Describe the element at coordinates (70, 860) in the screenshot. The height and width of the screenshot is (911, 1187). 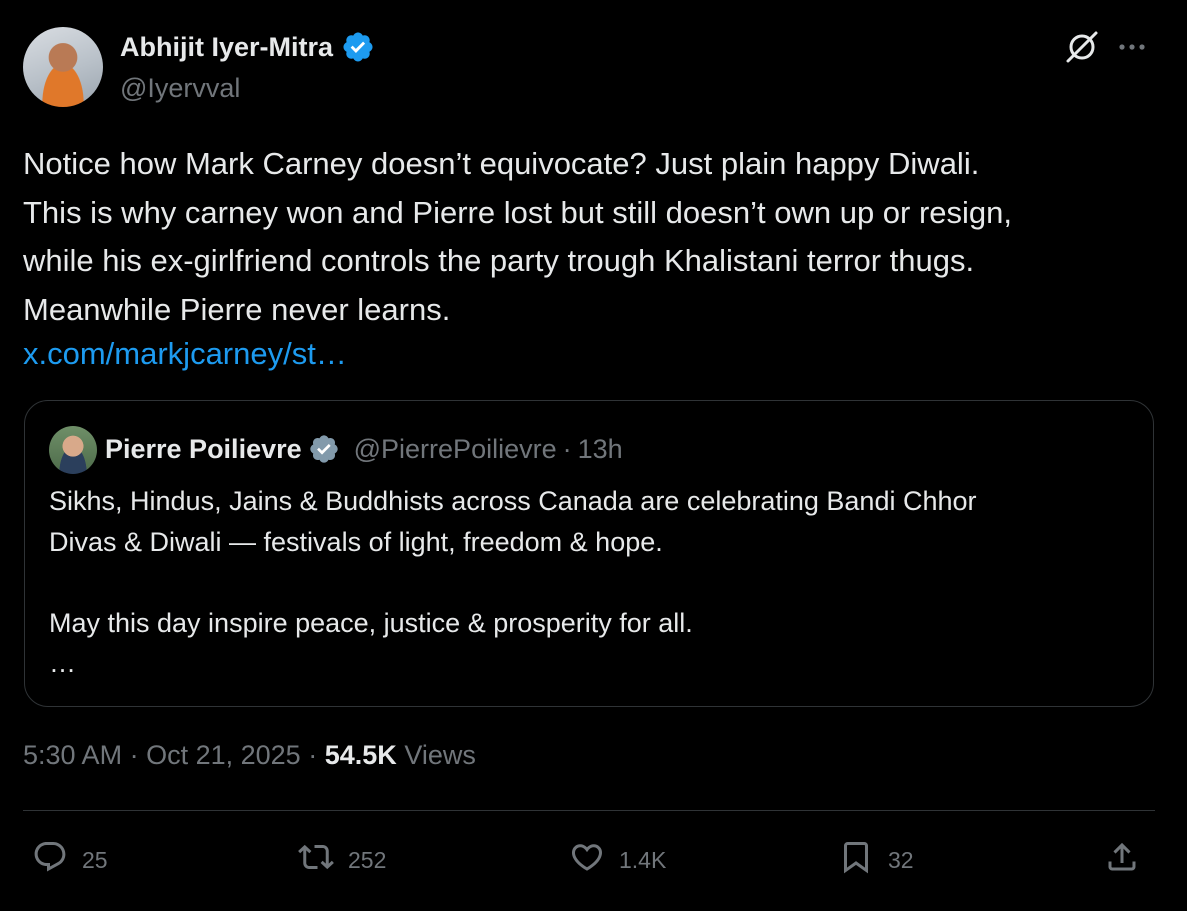
I see `reply-button: 25` at that location.